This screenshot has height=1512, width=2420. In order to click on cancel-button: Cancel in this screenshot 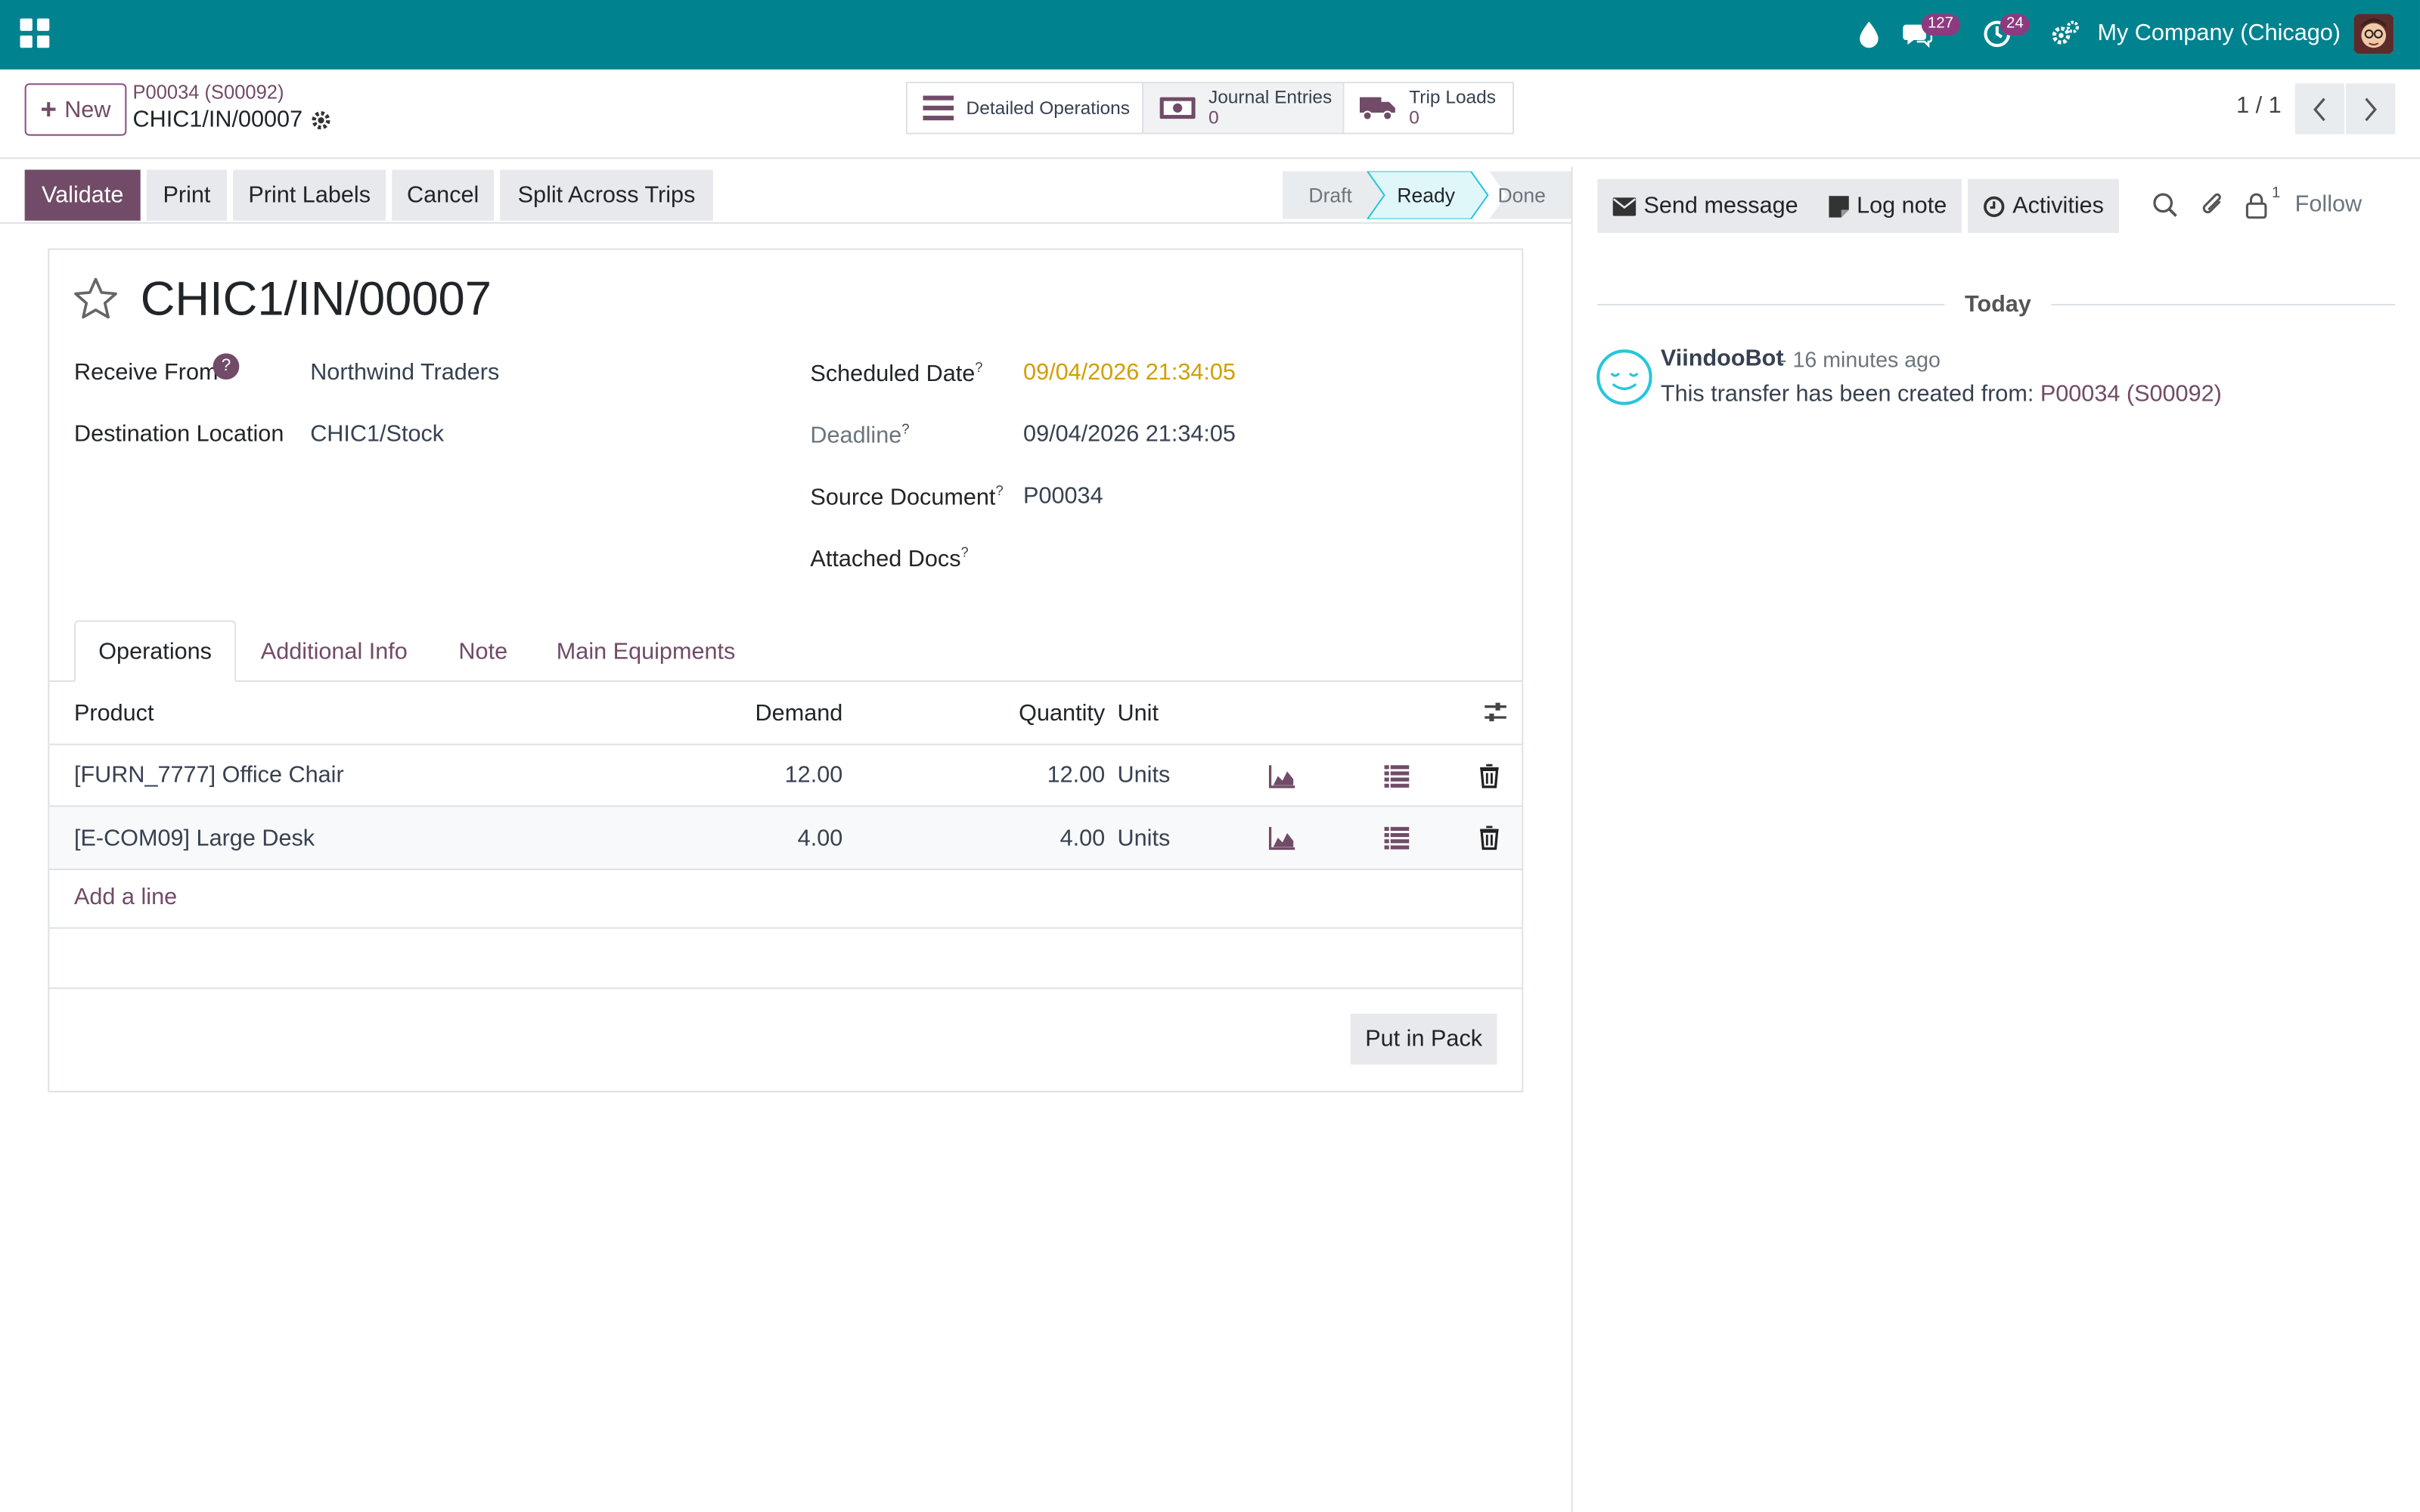, I will do `click(443, 195)`.